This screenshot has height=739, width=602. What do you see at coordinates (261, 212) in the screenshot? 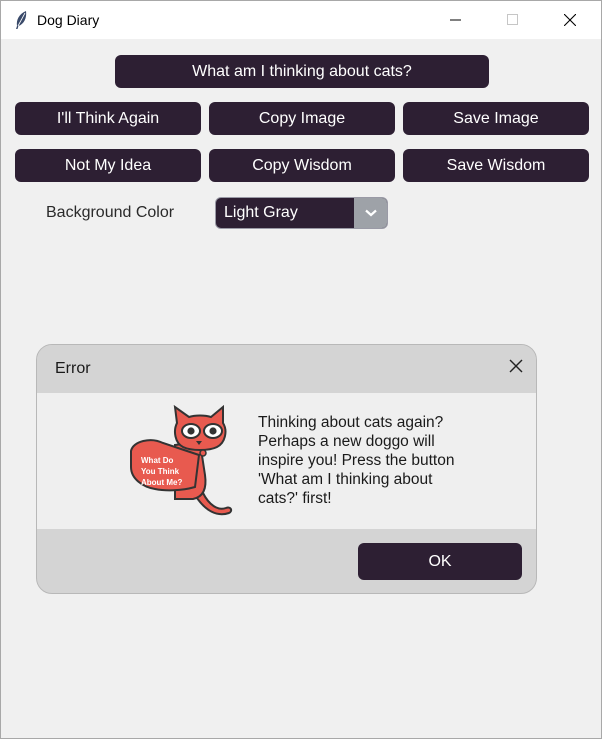
I see `background-color-value: Light Gray` at bounding box center [261, 212].